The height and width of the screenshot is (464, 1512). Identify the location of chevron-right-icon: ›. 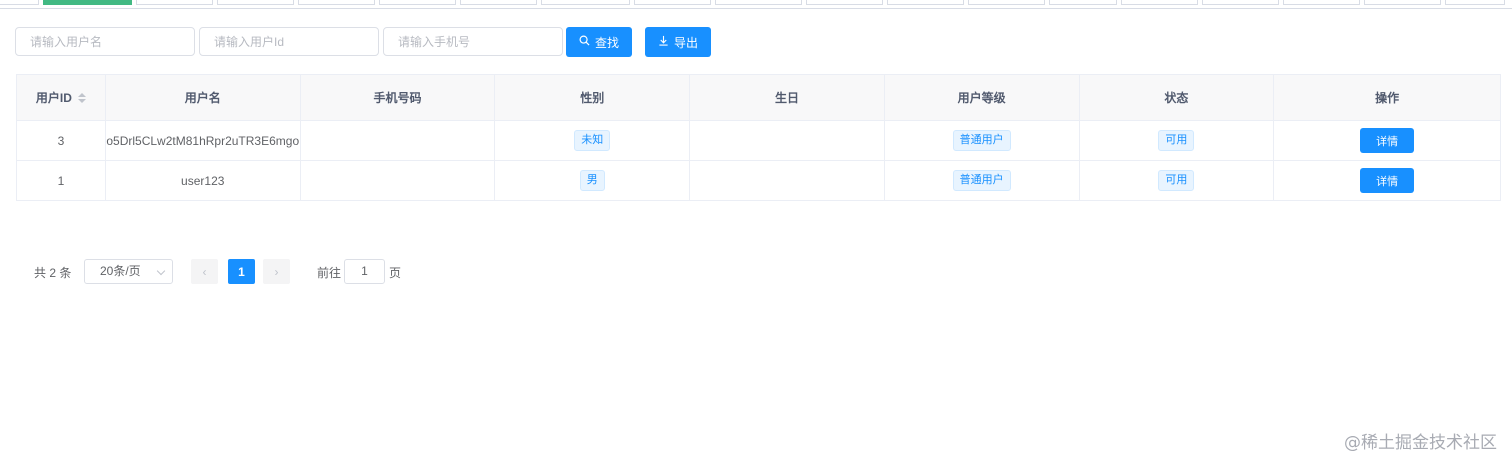
(276, 271).